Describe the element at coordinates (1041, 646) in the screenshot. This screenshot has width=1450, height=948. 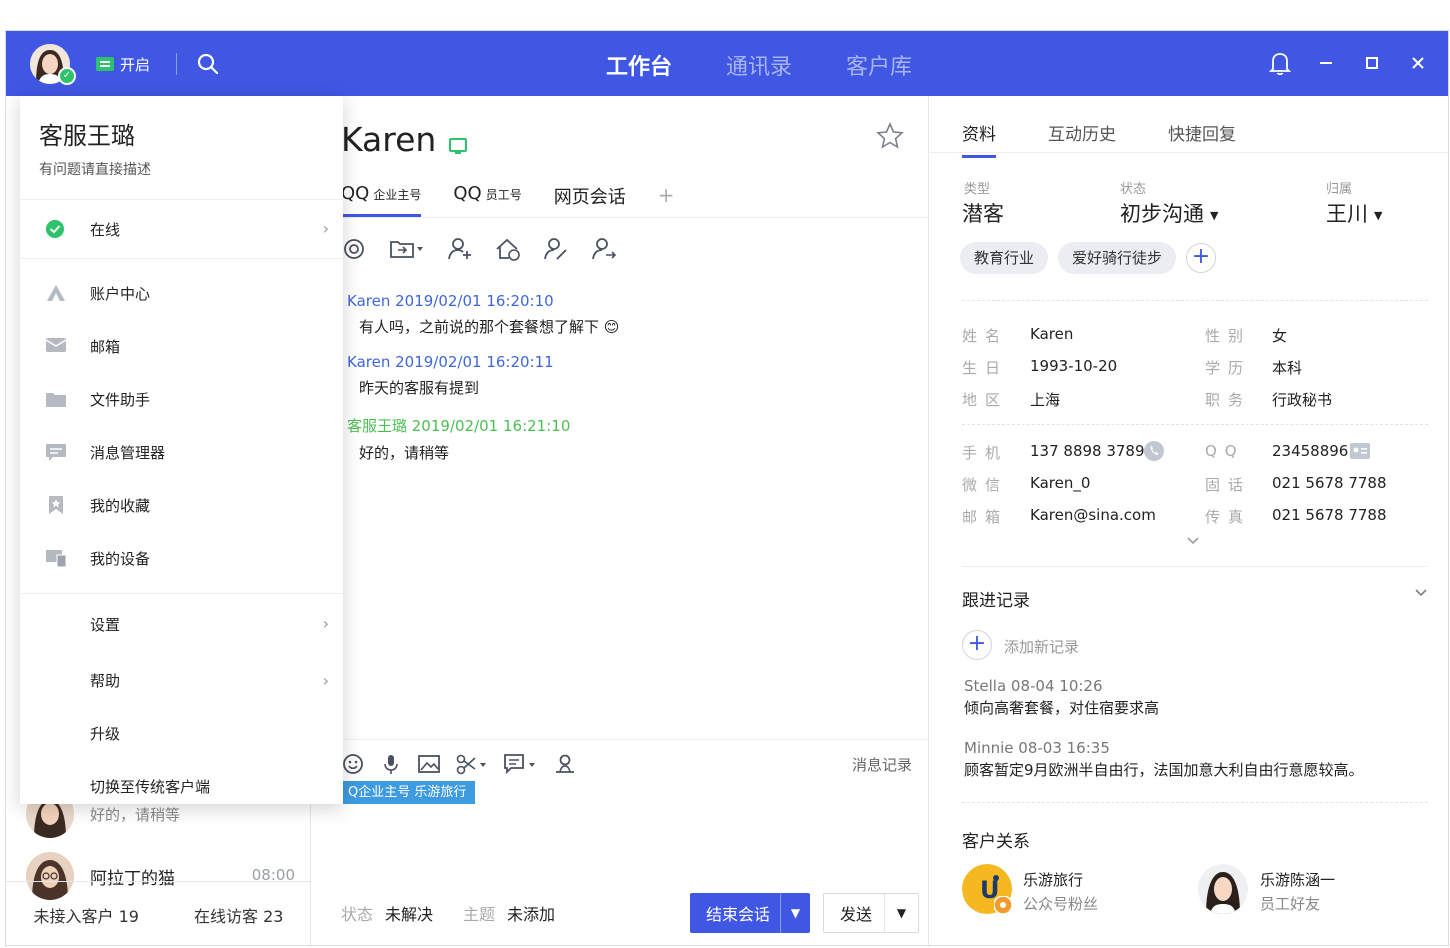
I see `add-record-label: 添加新记录` at that location.